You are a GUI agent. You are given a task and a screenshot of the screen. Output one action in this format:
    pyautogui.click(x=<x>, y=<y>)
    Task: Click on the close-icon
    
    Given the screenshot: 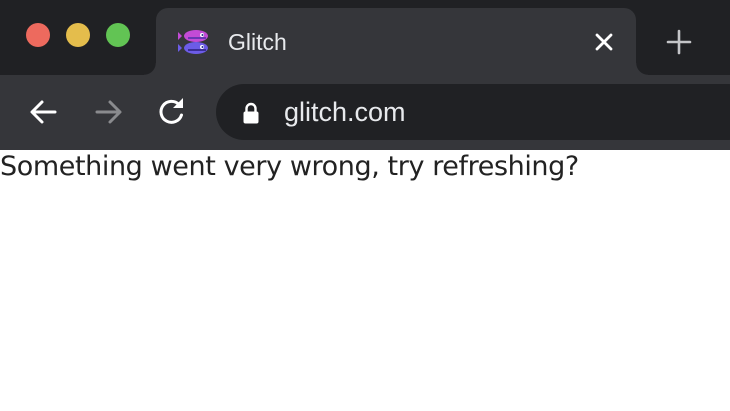 What is the action you would take?
    pyautogui.click(x=604, y=42)
    